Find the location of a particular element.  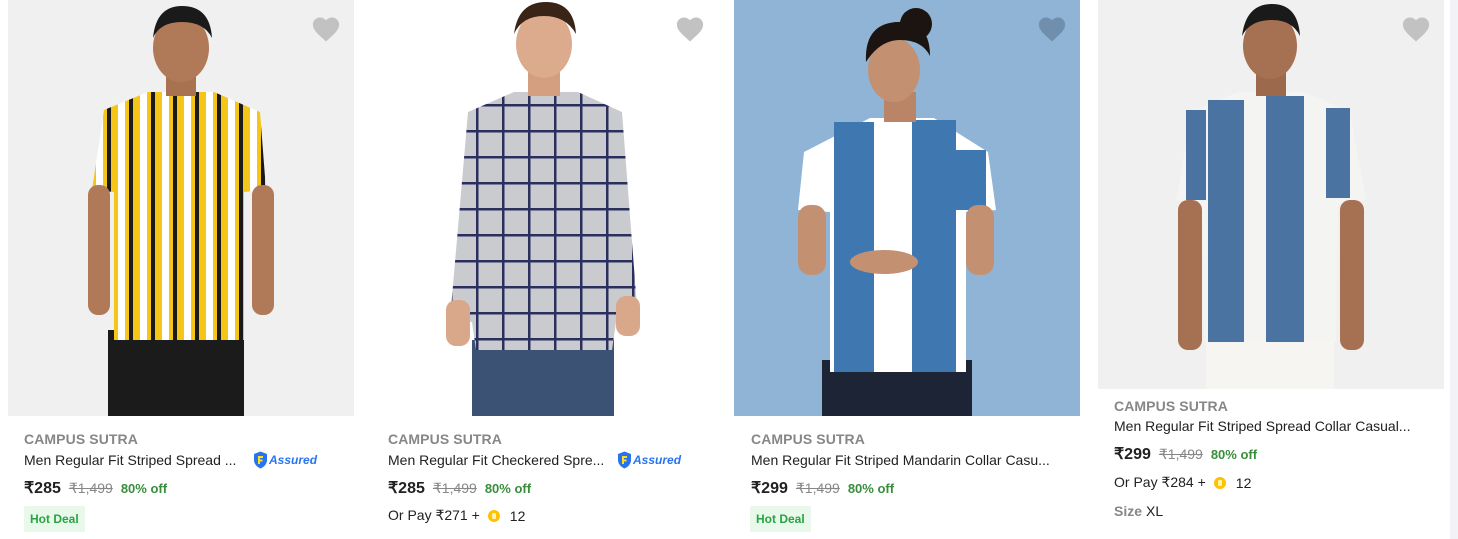

scroll-edge-divider is located at coordinates (1454, 269).